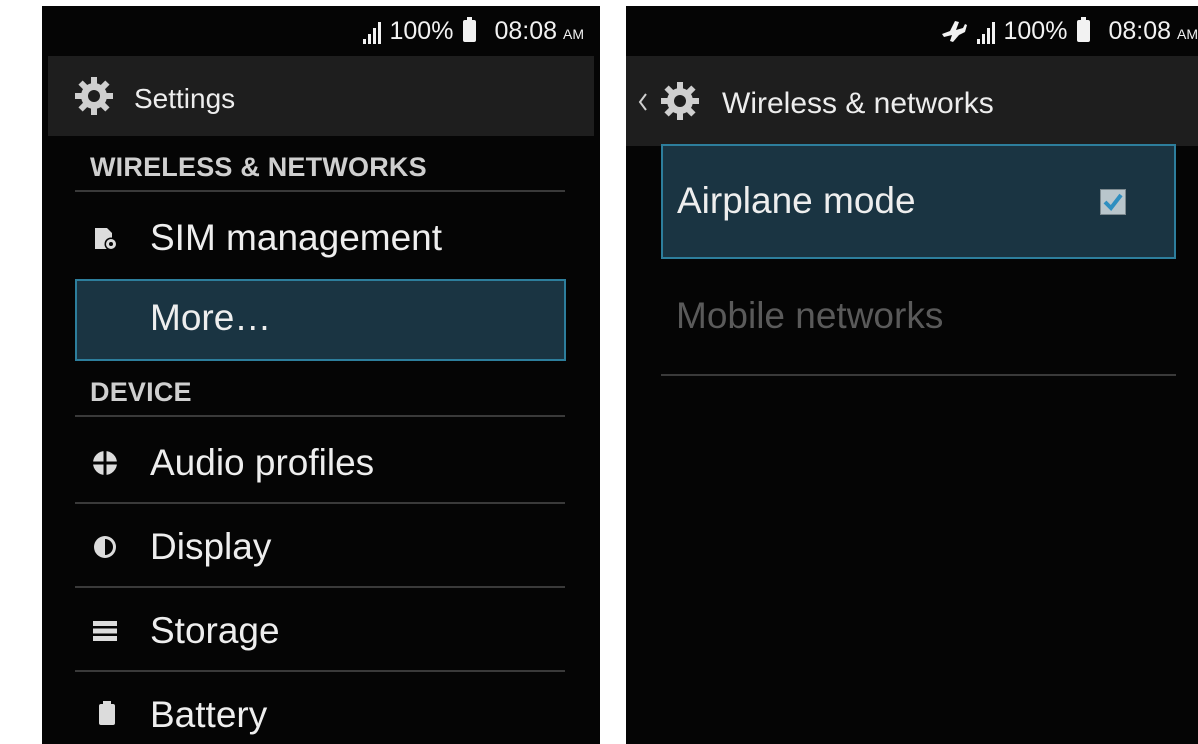  Describe the element at coordinates (210, 547) in the screenshot. I see `menu-item-display: Display` at that location.